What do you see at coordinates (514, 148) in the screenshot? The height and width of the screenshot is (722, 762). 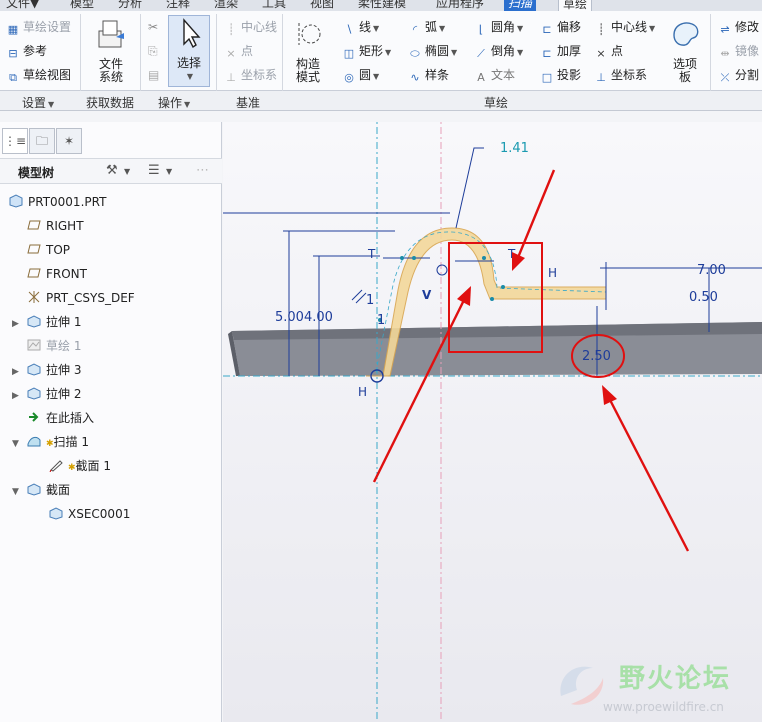 I see `dim-1-41: 1.41` at bounding box center [514, 148].